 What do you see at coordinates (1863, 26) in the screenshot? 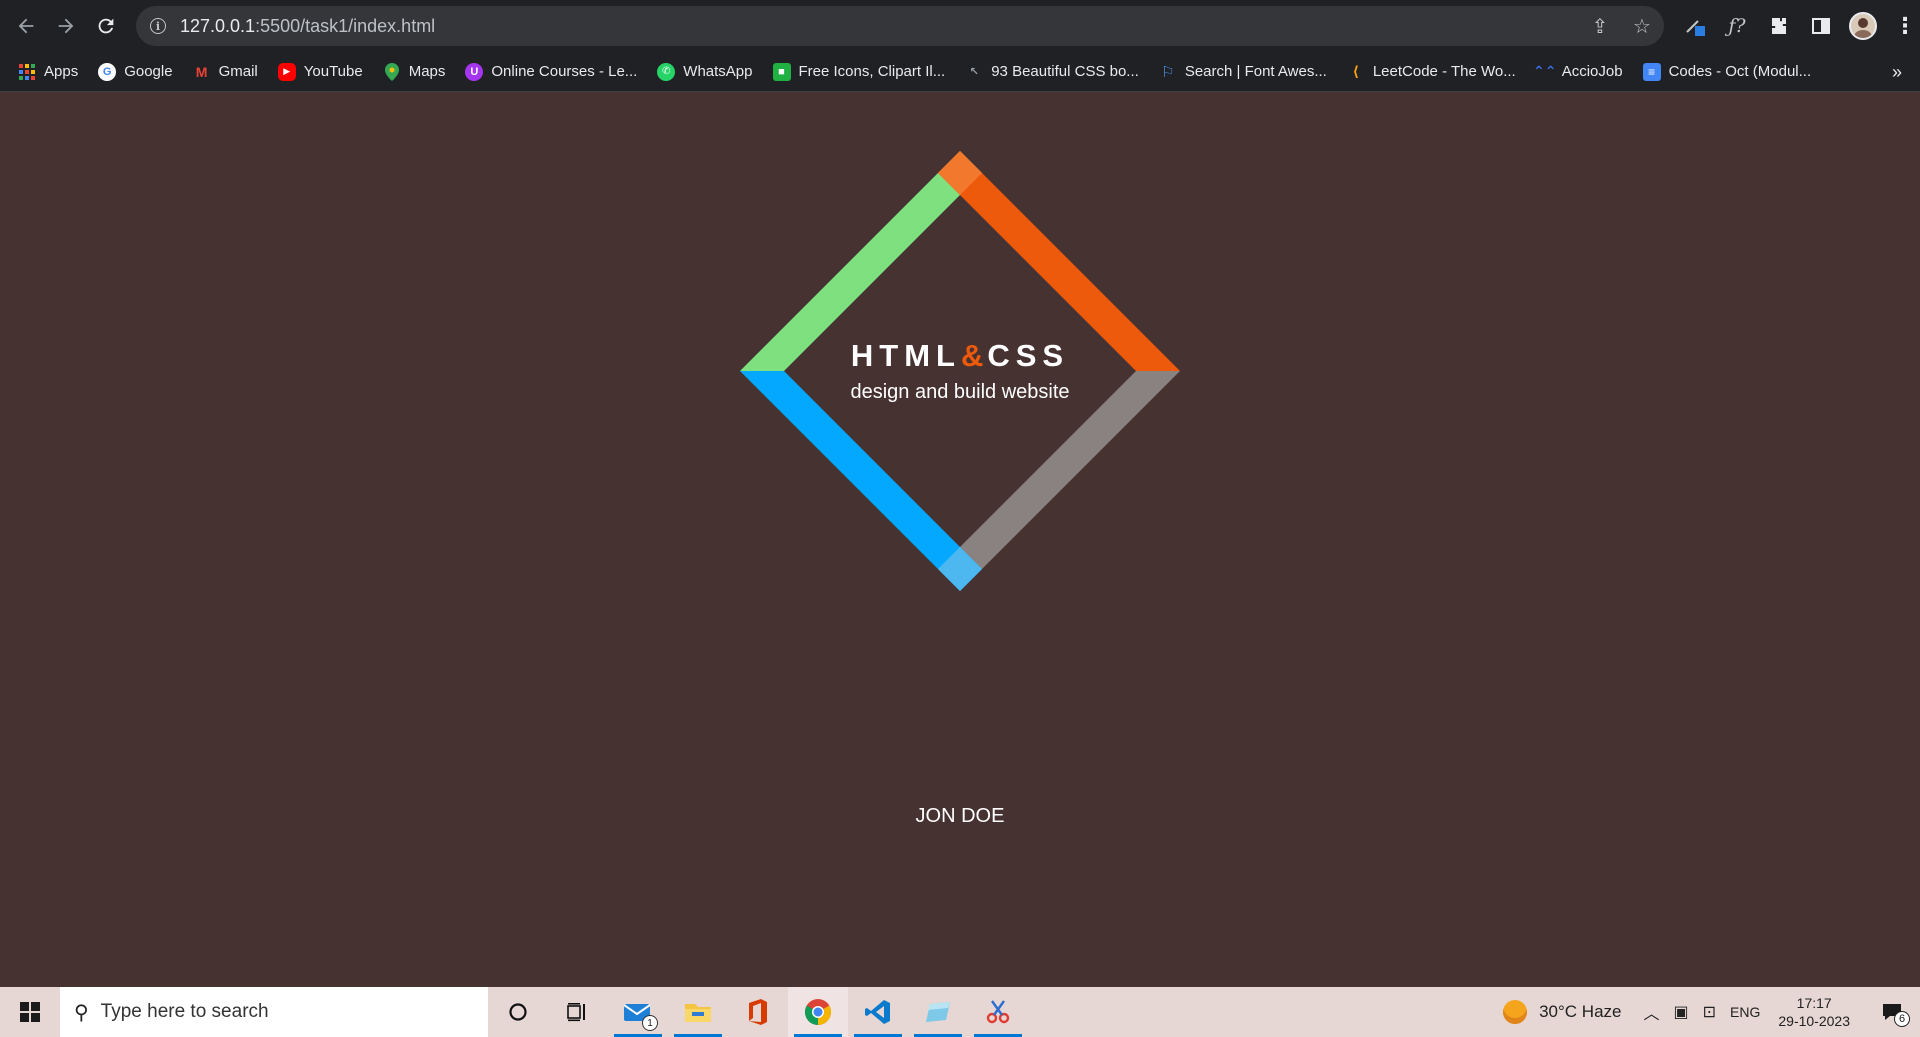
I see `profile-avatar` at bounding box center [1863, 26].